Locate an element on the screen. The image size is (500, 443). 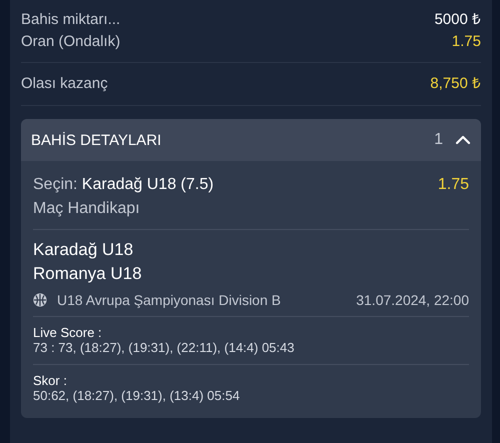
row-value: 1.75 is located at coordinates (466, 42).